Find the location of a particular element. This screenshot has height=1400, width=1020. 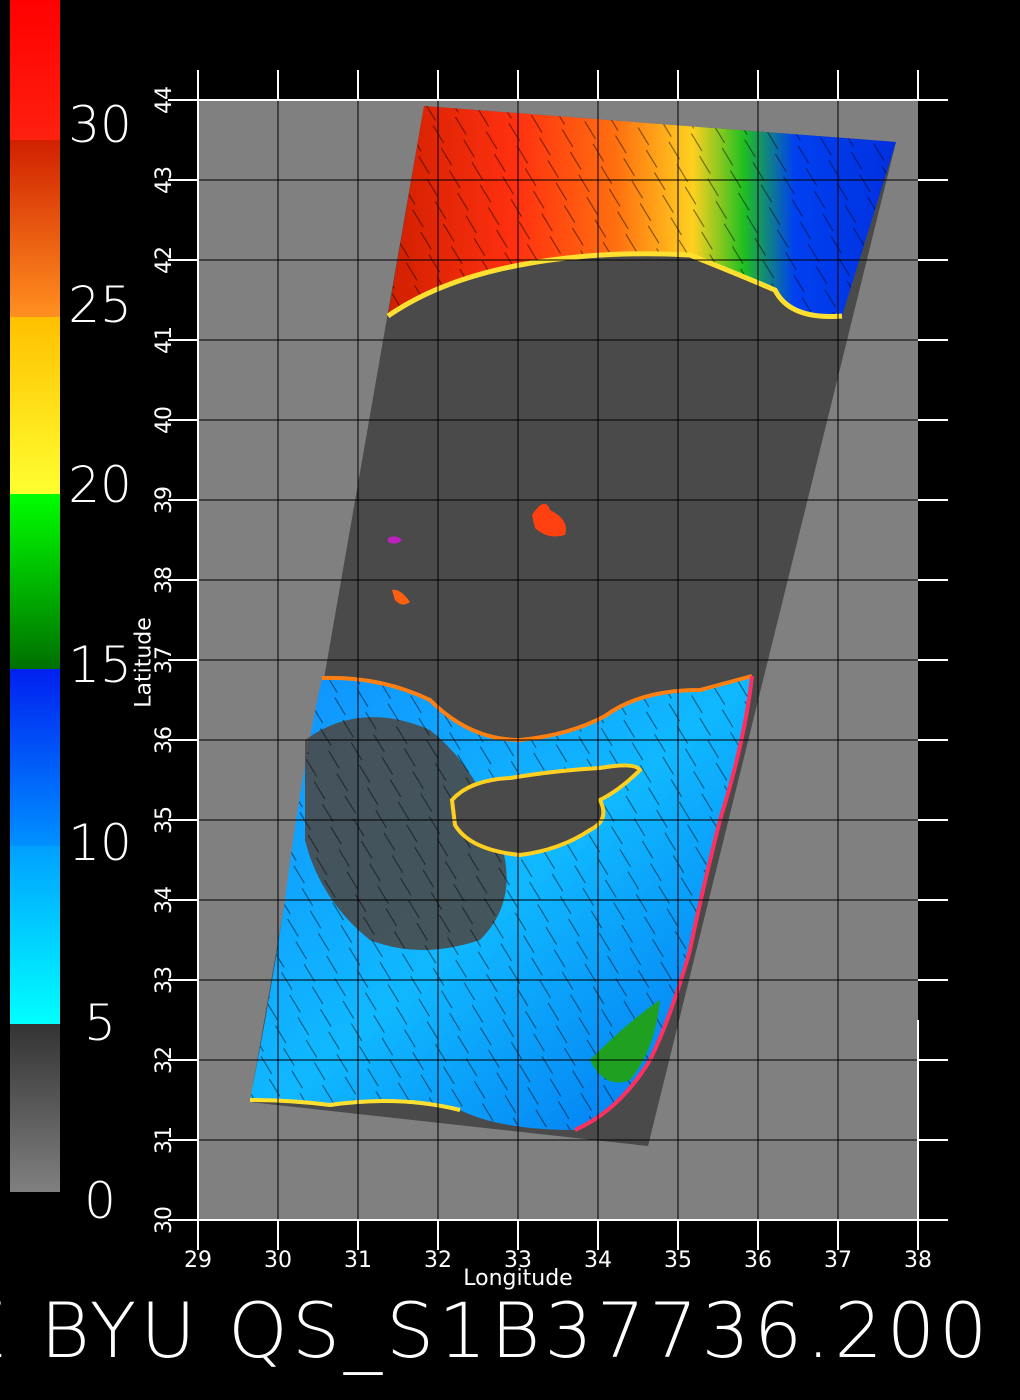

lat-tick-35: 35 is located at coordinates (164, 820).